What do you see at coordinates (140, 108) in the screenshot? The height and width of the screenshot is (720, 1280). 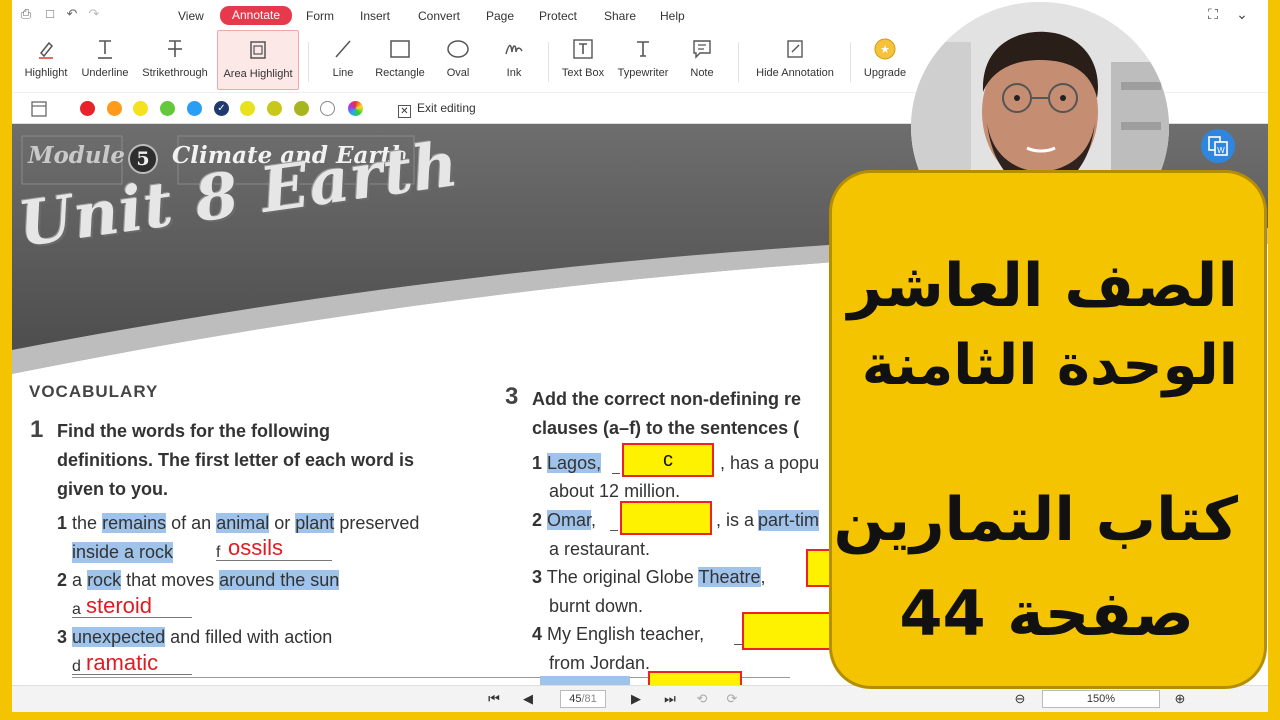 I see `color-swatch-yellow` at bounding box center [140, 108].